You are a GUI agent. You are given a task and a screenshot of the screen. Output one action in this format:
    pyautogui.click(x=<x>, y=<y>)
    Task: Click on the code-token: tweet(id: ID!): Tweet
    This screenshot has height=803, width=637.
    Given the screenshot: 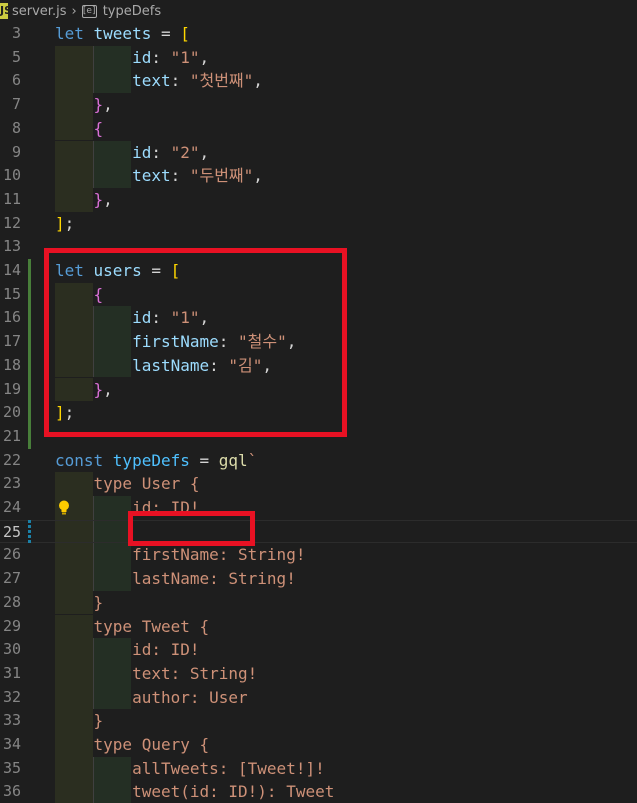 What is the action you would take?
    pyautogui.click(x=195, y=792)
    